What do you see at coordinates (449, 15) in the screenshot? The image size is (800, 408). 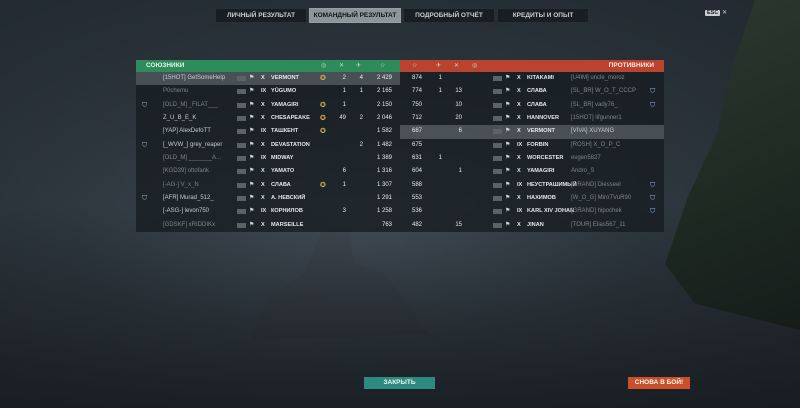 I see `tab-detailed-report: ПОДРОБНЫЙ ОТЧЁТ` at bounding box center [449, 15].